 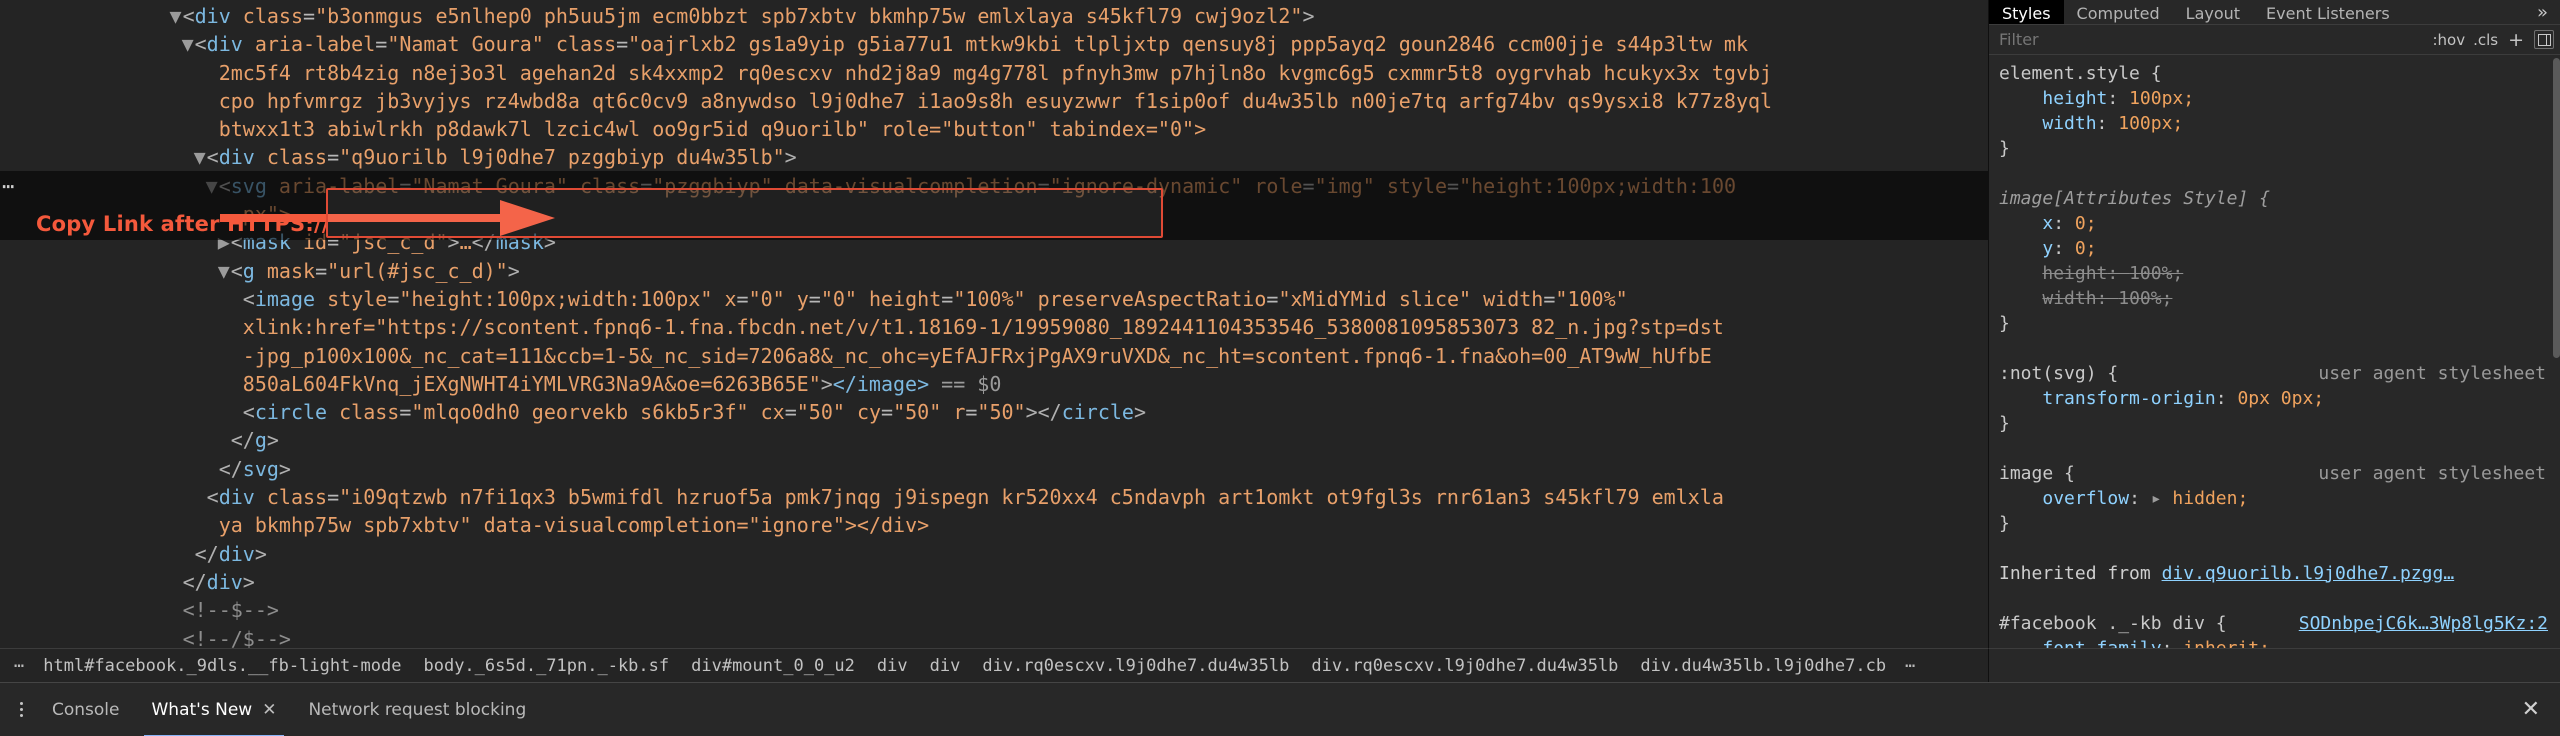 What do you see at coordinates (2118, 12) in the screenshot?
I see `styles-tab-computed: Computed` at bounding box center [2118, 12].